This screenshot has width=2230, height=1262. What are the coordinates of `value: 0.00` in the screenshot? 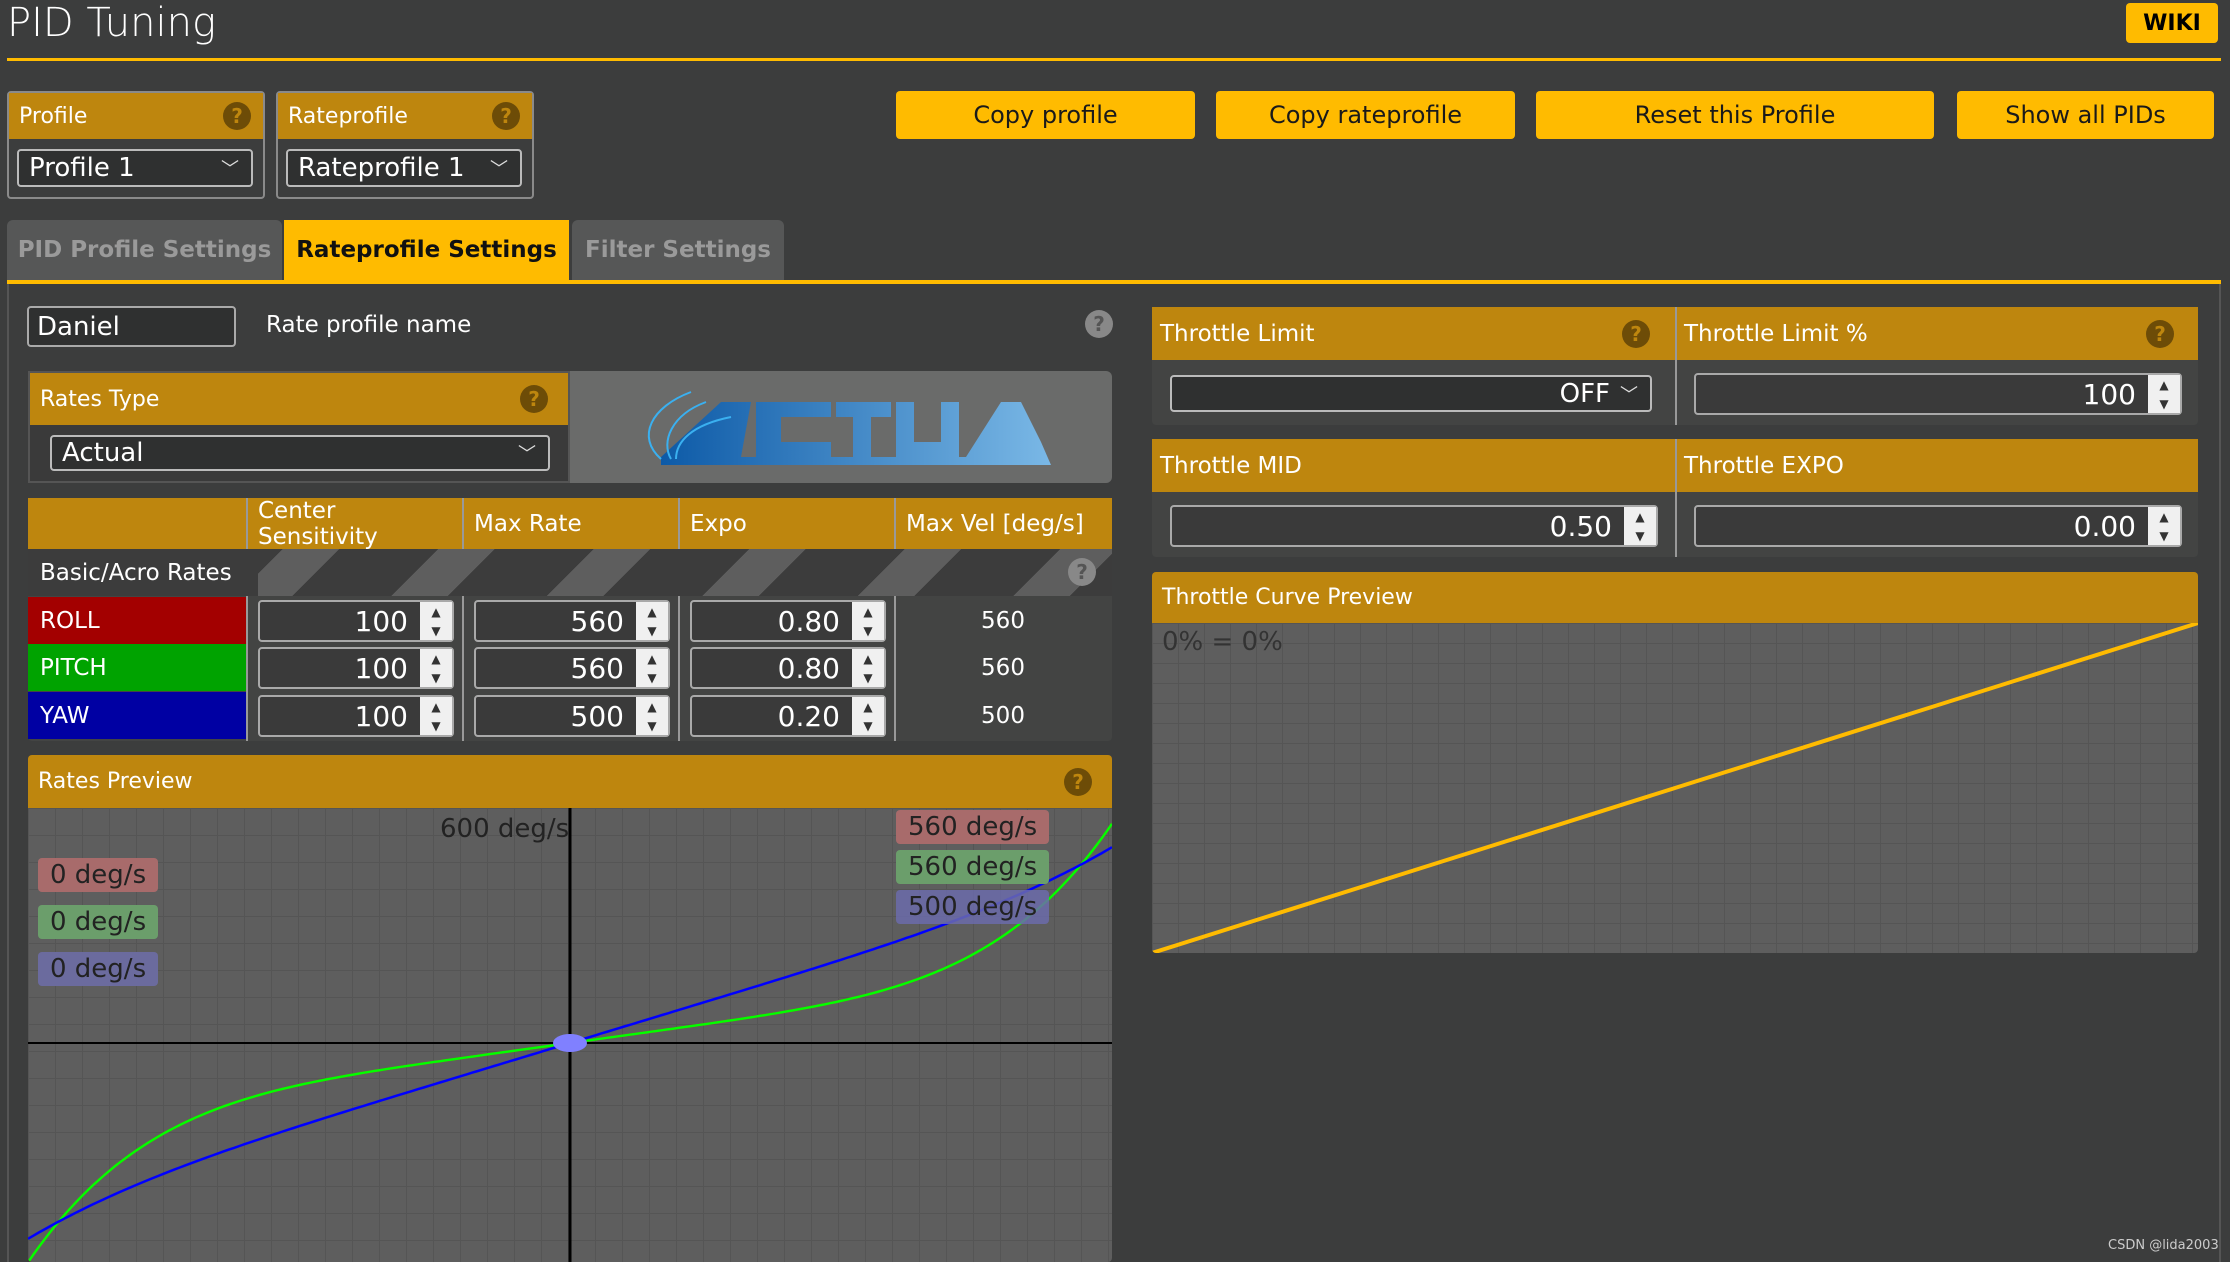 It's located at (2104, 526).